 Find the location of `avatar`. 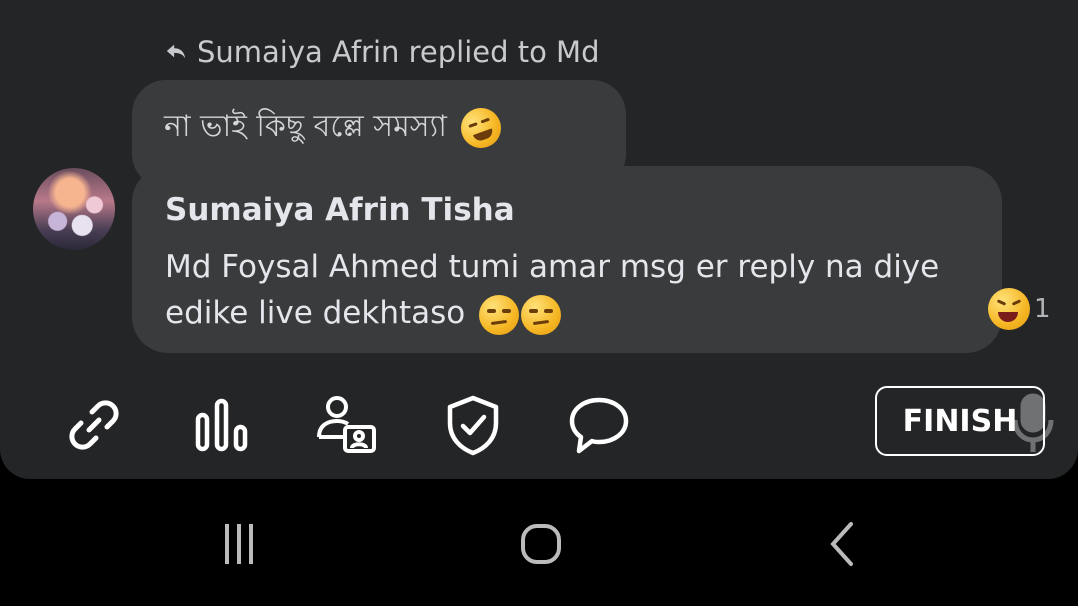

avatar is located at coordinates (74, 209).